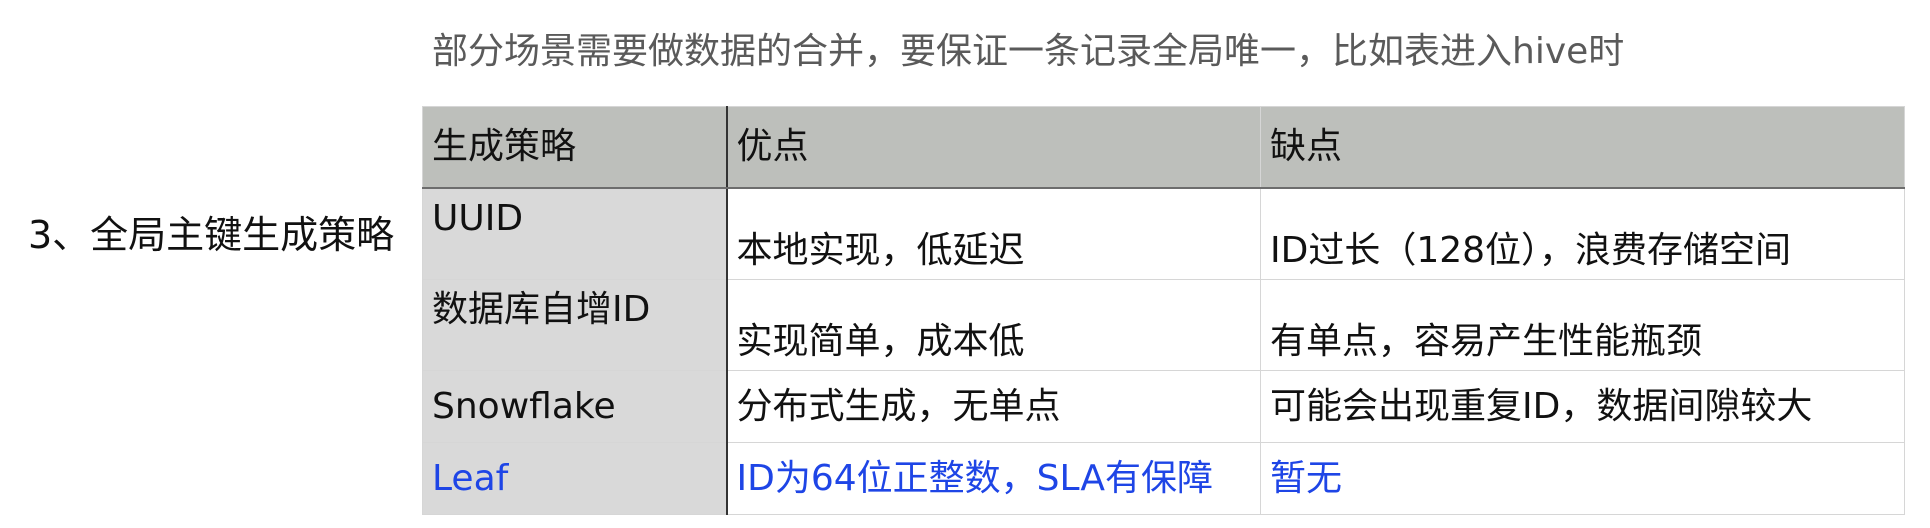 This screenshot has width=1930, height=528. Describe the element at coordinates (993, 233) in the screenshot. I see `cell-pros: 本地实现，低延迟` at that location.